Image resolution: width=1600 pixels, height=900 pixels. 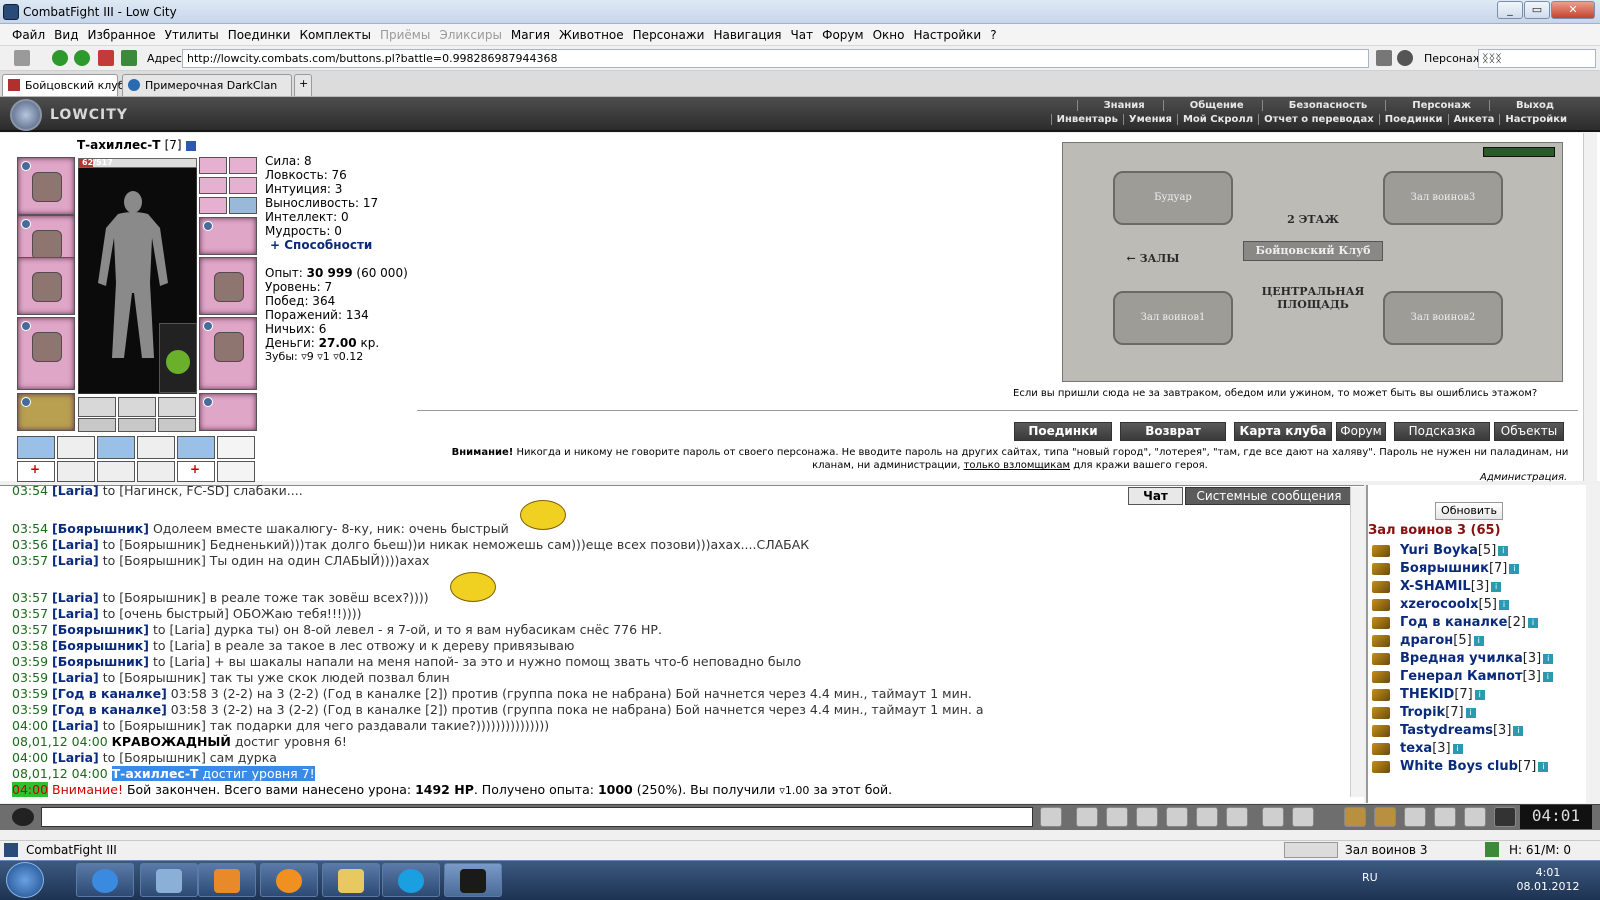 I want to click on taskbar-combatfight, so click(x=473, y=880).